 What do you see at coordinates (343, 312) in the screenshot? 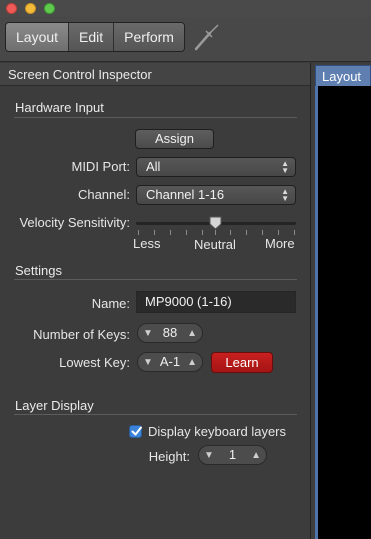
I see `layout-canvas` at bounding box center [343, 312].